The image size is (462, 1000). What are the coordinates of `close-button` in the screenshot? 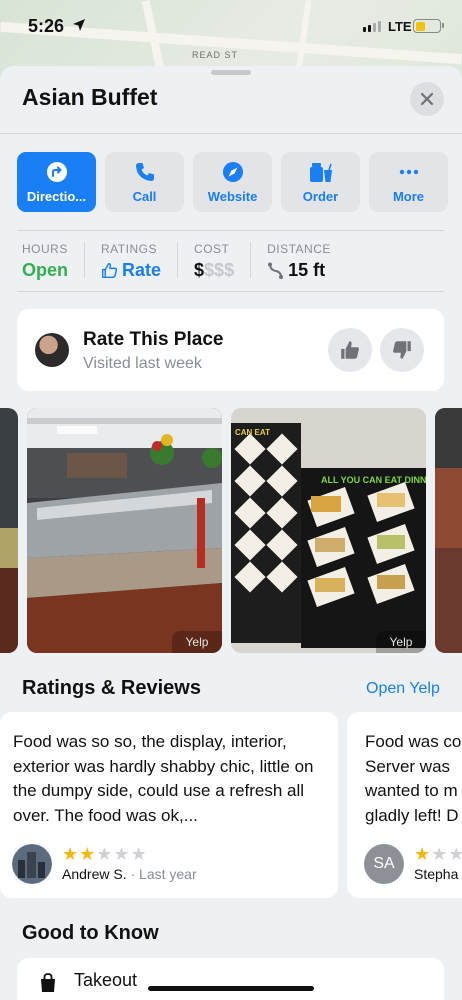 It's located at (427, 99).